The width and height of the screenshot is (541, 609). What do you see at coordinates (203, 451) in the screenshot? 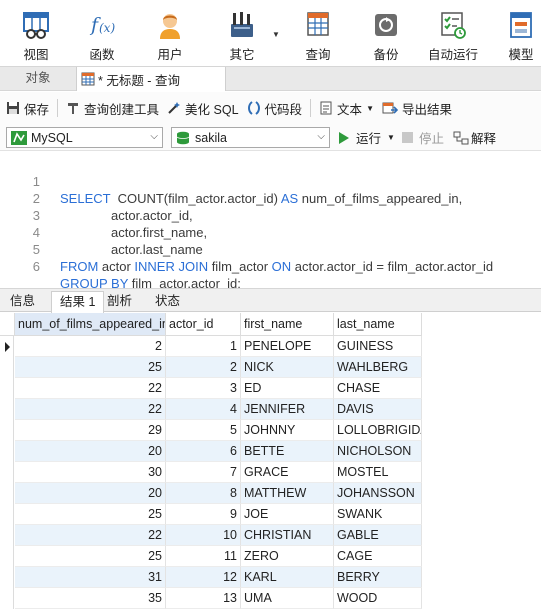
I see `cell-actor-id: 6` at bounding box center [203, 451].